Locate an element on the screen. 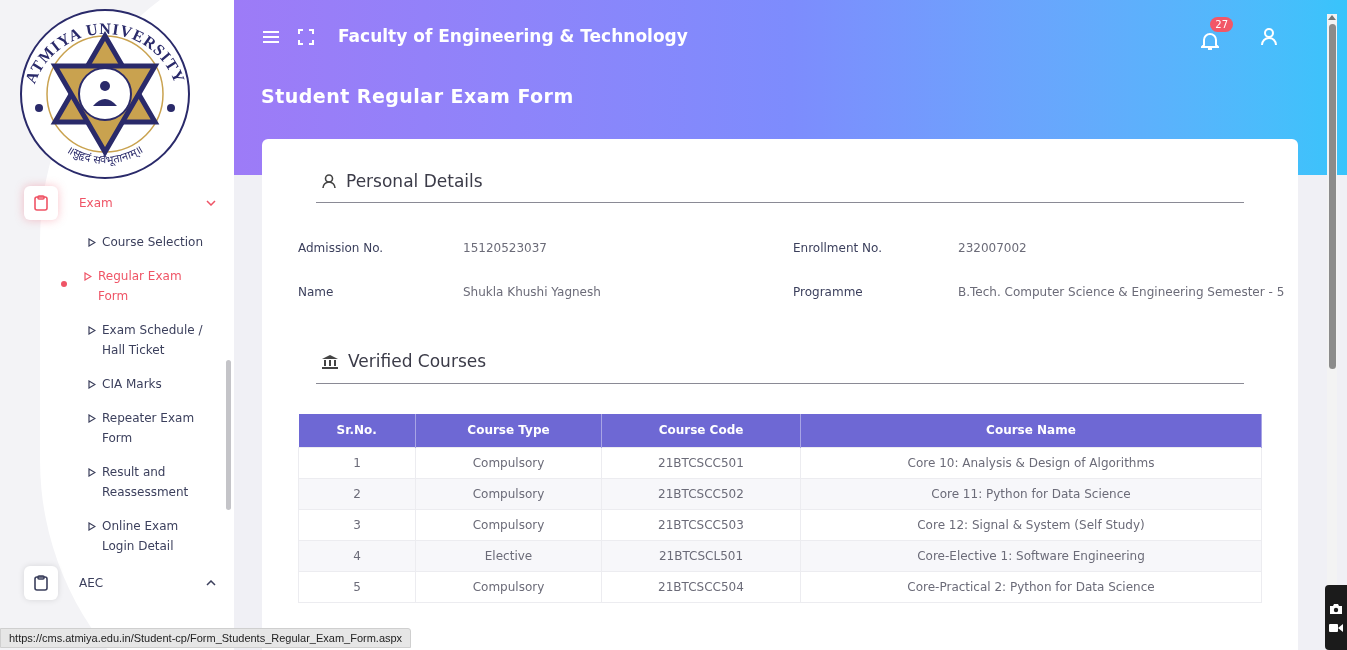 Image resolution: width=1347 pixels, height=650 pixels. bank-icon is located at coordinates (330, 361).